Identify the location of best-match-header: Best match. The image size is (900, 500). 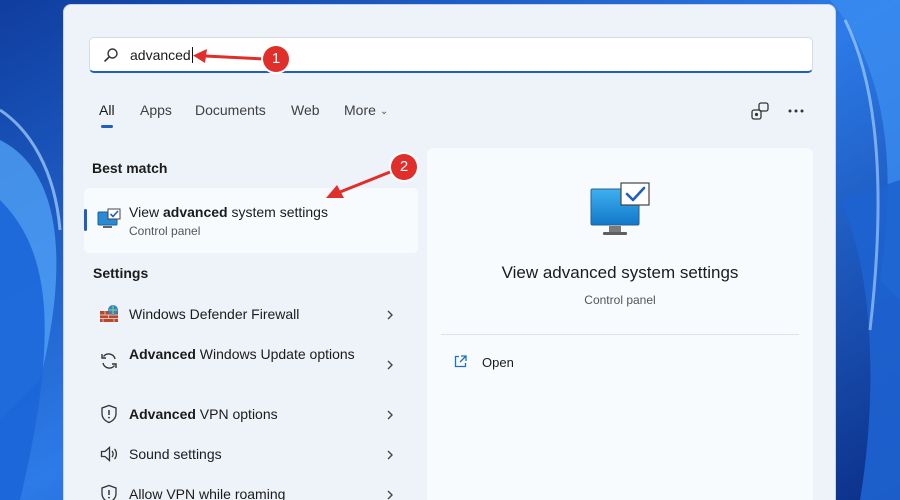
(130, 168).